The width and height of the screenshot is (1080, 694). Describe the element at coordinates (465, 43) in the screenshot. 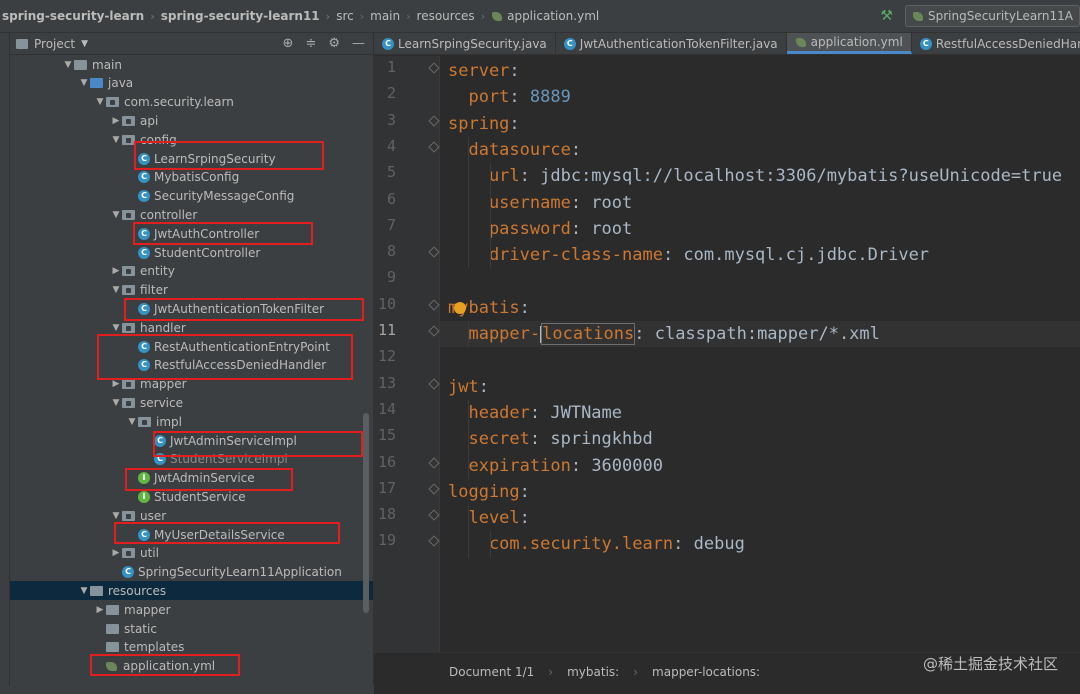

I see `editor-tab: C LearnSrpingSecurity.java` at that location.